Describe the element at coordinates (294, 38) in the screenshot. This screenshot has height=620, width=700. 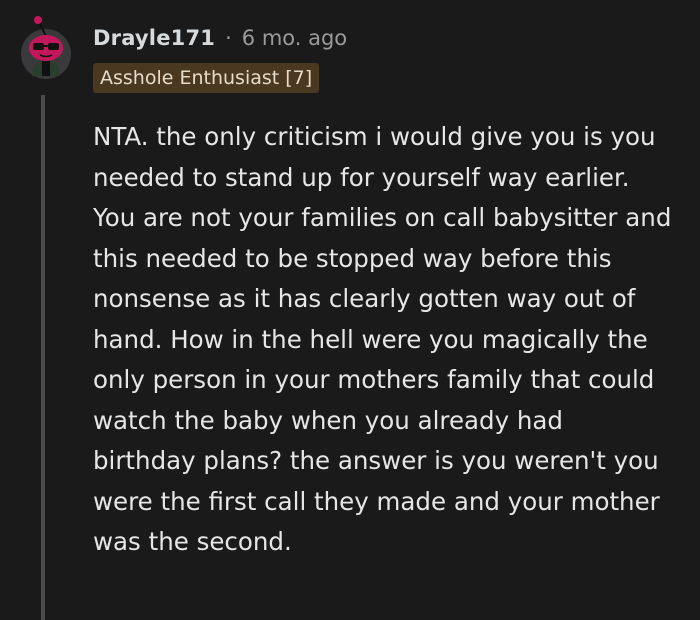
I see `timestamp: 6 mo. ago` at that location.